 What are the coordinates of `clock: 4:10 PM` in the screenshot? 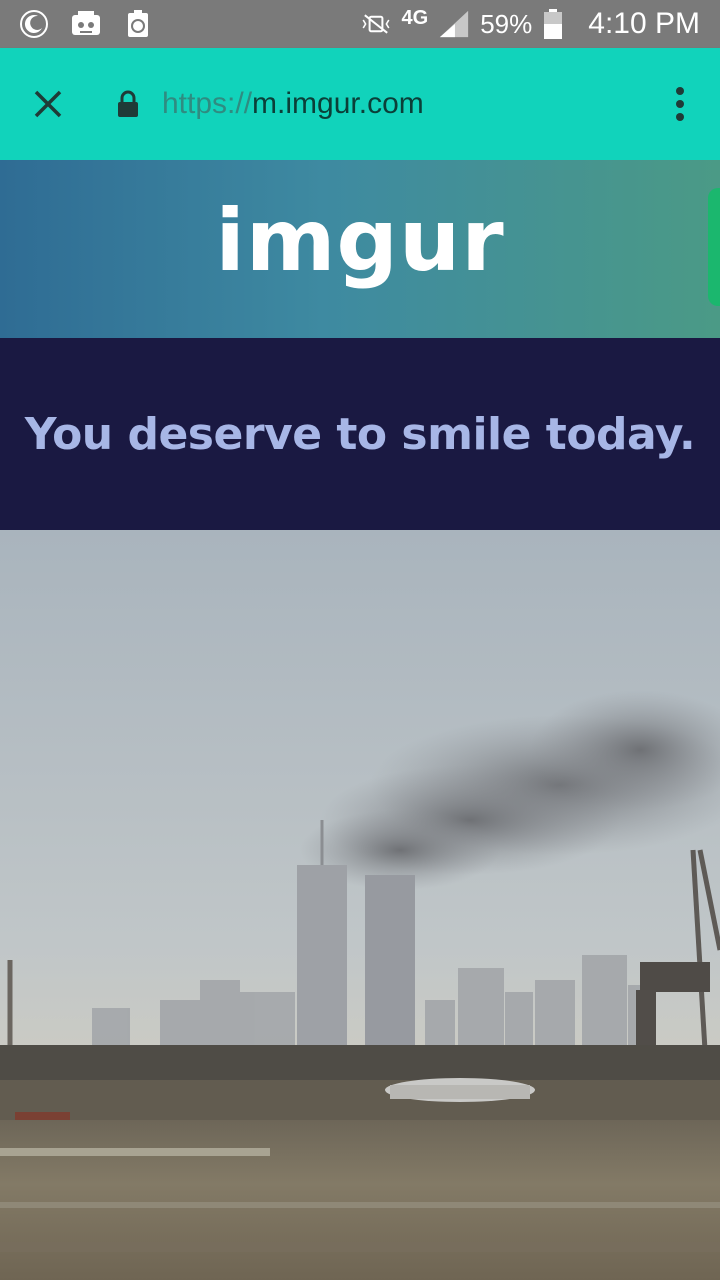 It's located at (644, 23).